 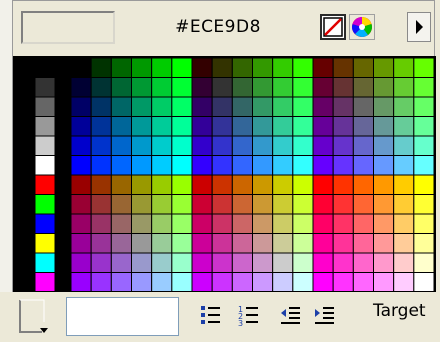 I want to click on no-color-button, so click(x=333, y=27).